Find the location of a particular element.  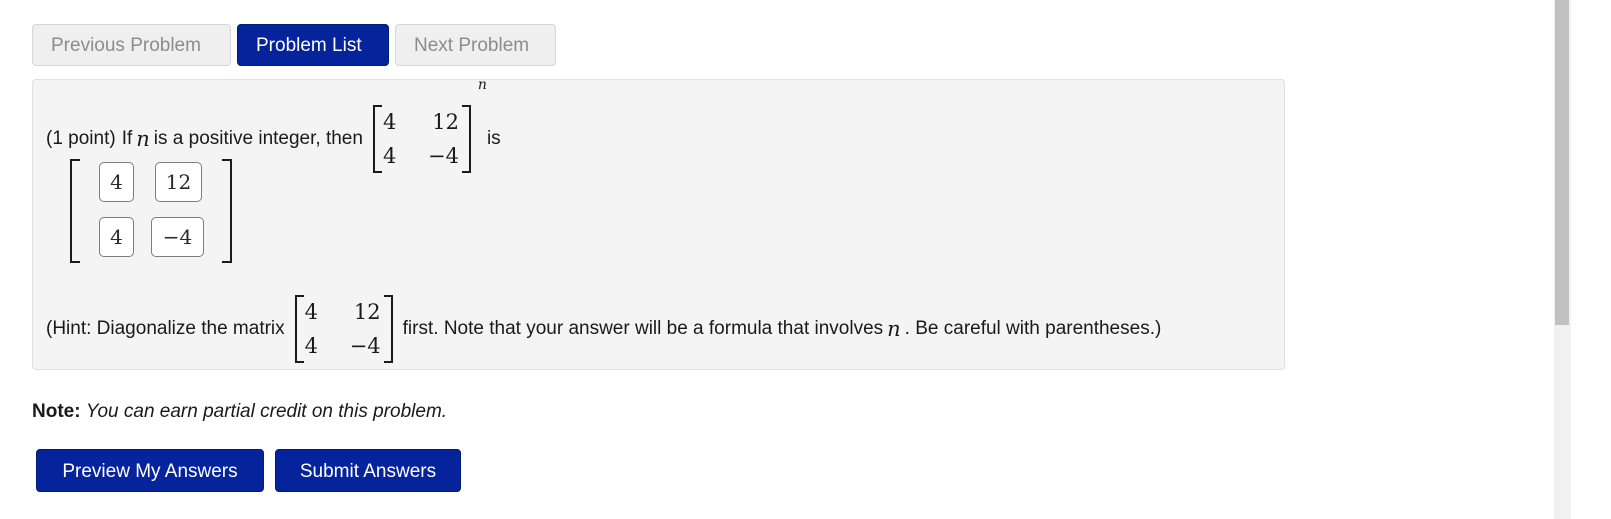

scrollbar-thumb is located at coordinates (1562, 162).